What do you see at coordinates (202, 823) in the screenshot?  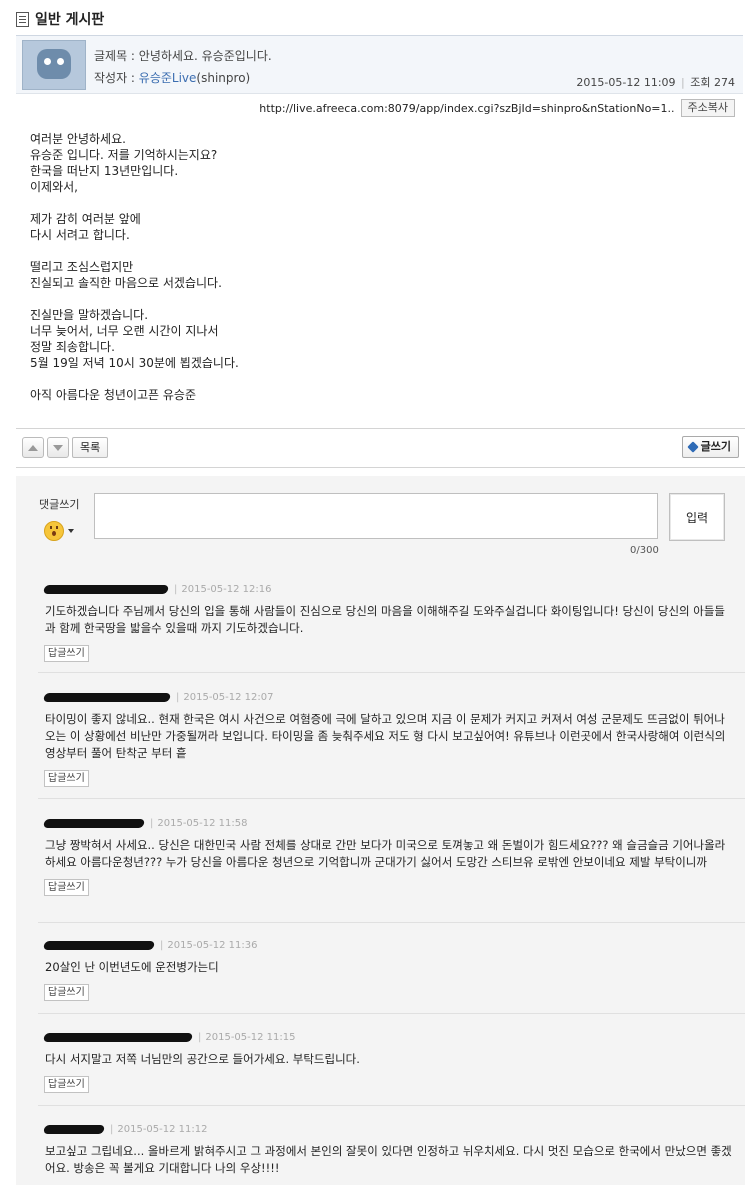 I see `comment-date: 2015-05-12 11:58` at bounding box center [202, 823].